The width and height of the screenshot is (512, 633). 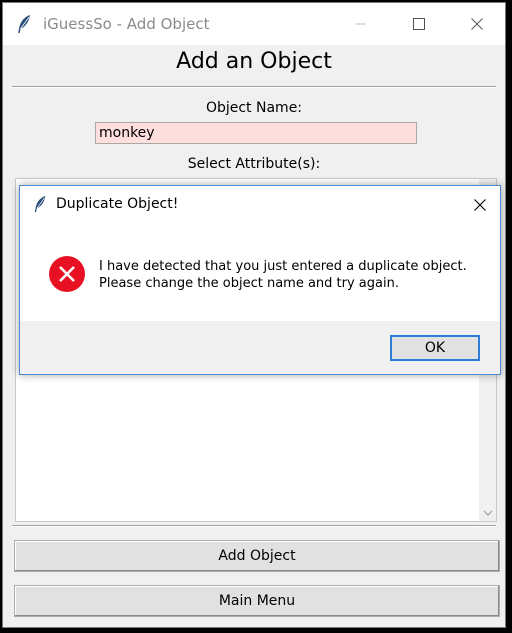 What do you see at coordinates (126, 24) in the screenshot?
I see `window-title: iGuessSo - Add Object` at bounding box center [126, 24].